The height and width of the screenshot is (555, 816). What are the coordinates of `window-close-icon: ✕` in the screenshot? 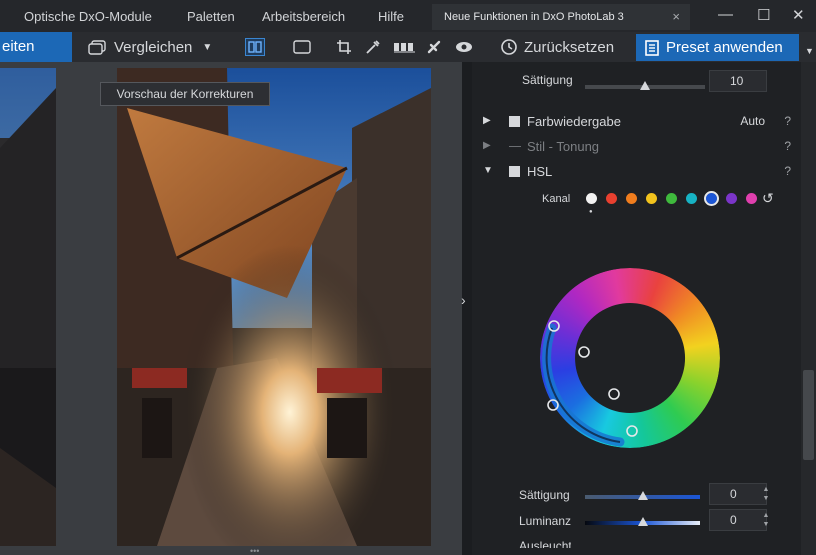 It's located at (798, 15).